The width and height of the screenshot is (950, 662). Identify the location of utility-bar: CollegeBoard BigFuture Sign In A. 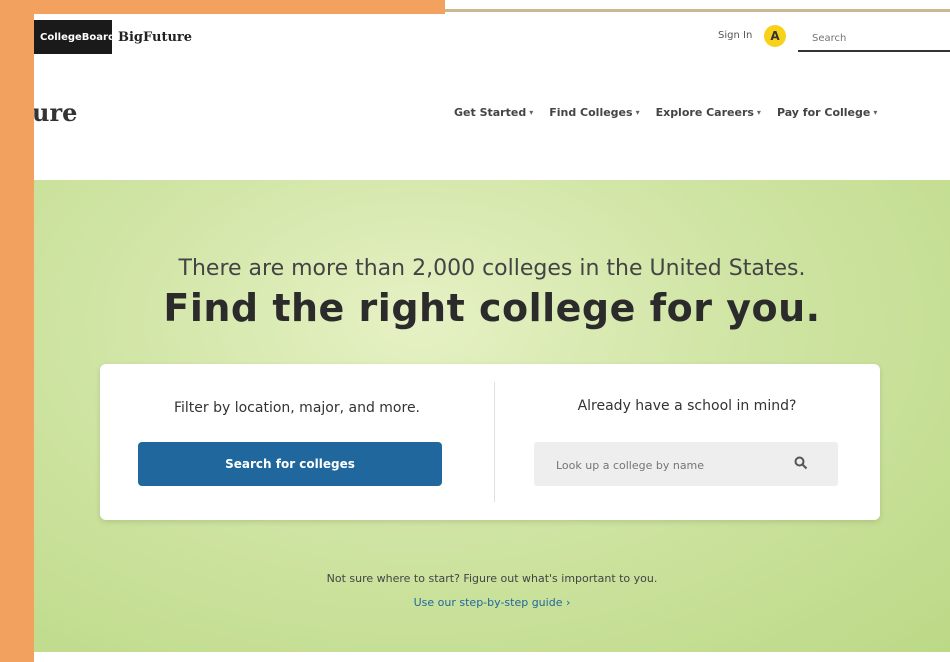
(492, 36).